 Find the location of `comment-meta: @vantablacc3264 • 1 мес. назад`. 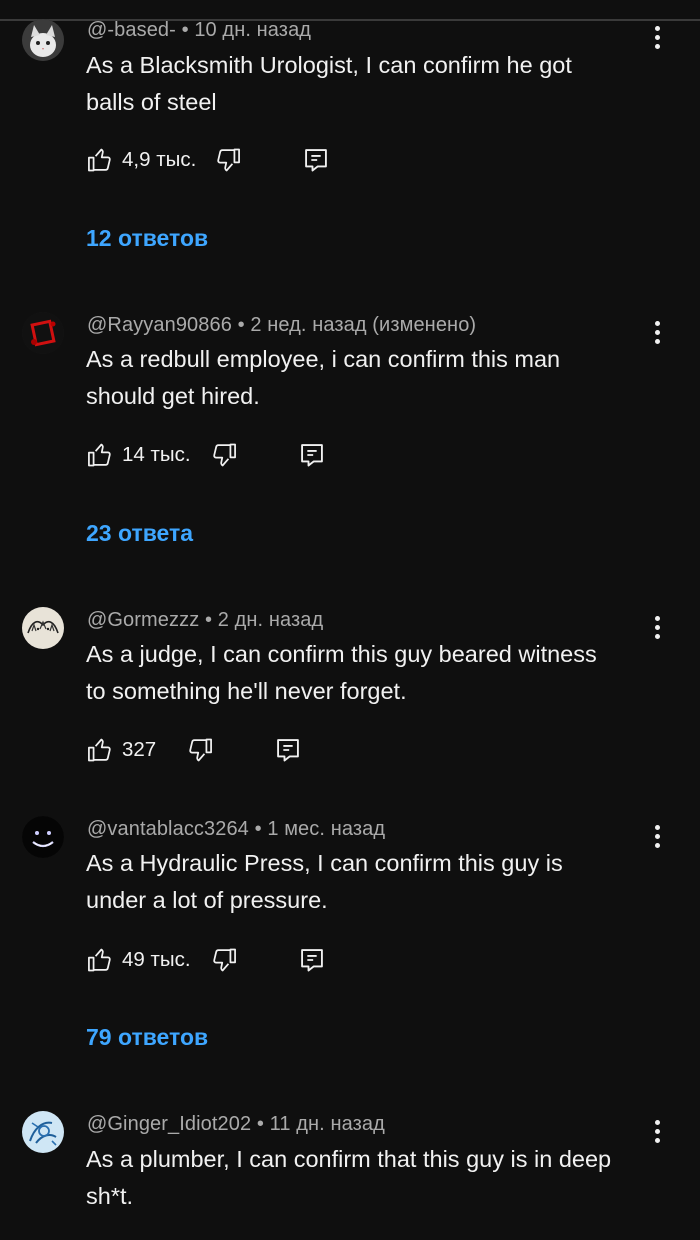

comment-meta: @vantablacc3264 • 1 мес. назад is located at coordinates (236, 829).